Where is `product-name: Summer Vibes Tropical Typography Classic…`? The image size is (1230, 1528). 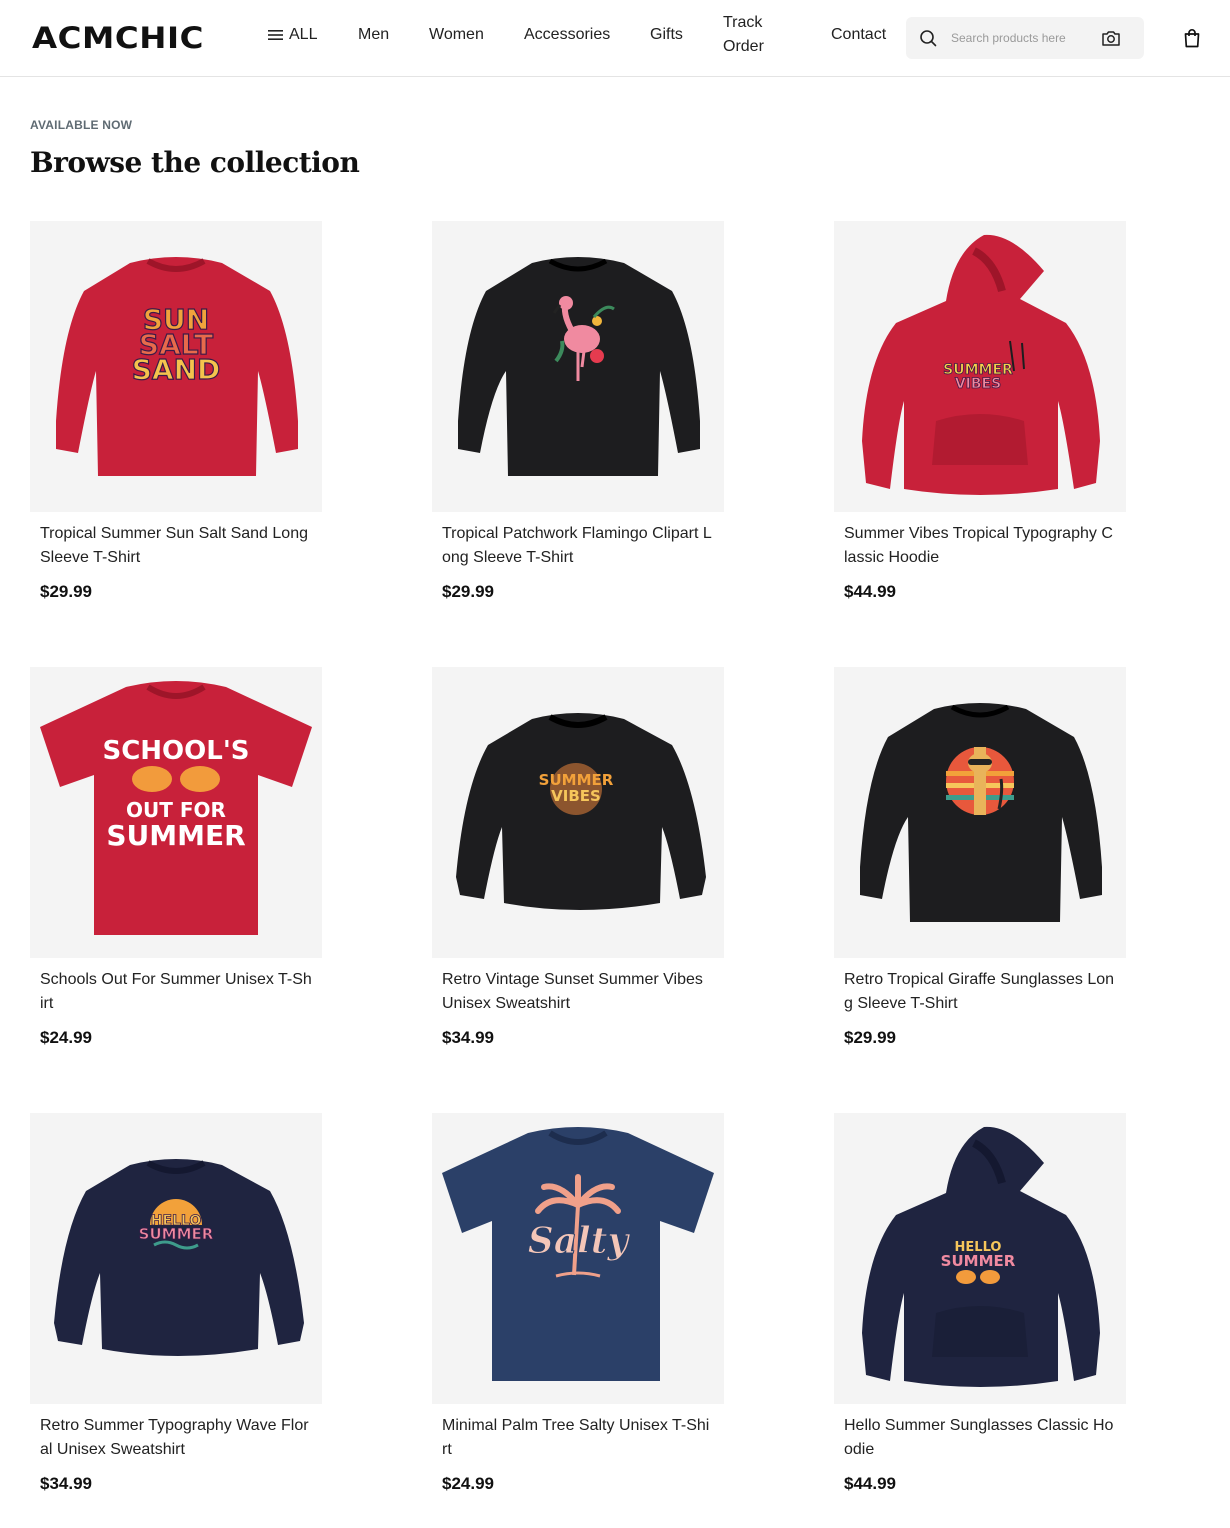
product-name: Summer Vibes Tropical Typography Classic… is located at coordinates (980, 546).